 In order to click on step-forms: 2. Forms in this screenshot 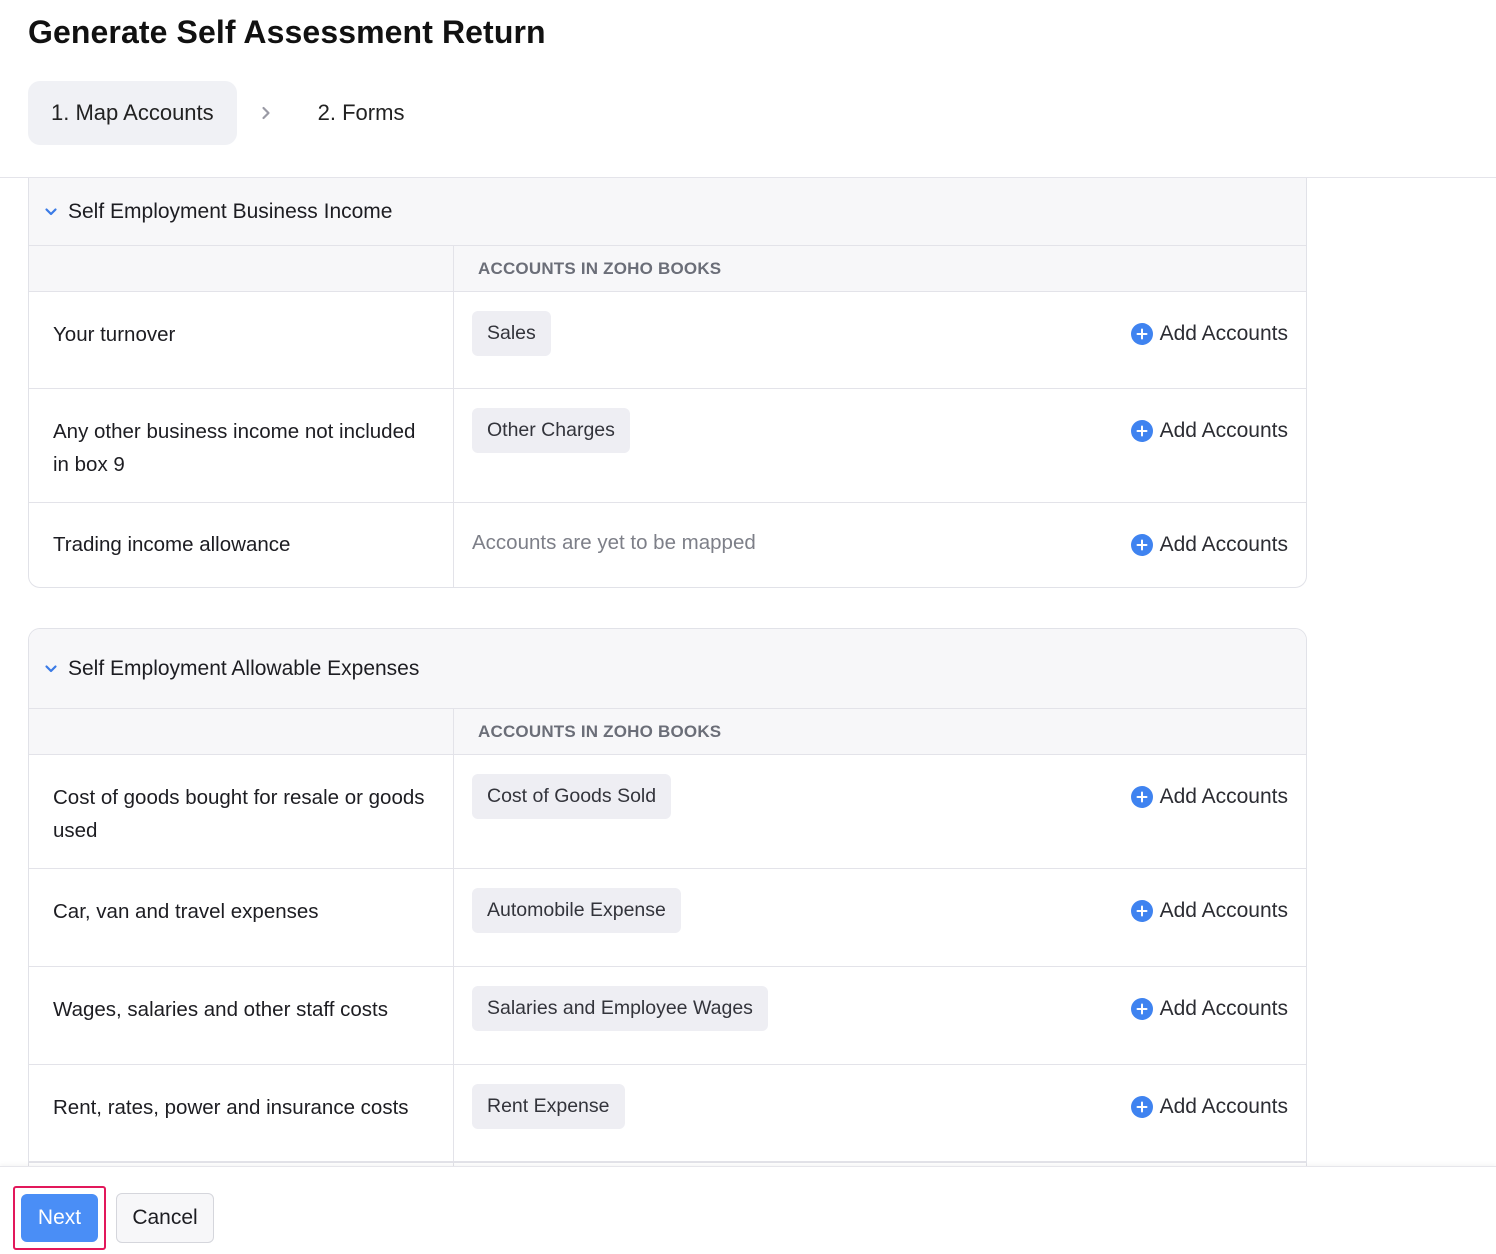, I will do `click(361, 113)`.